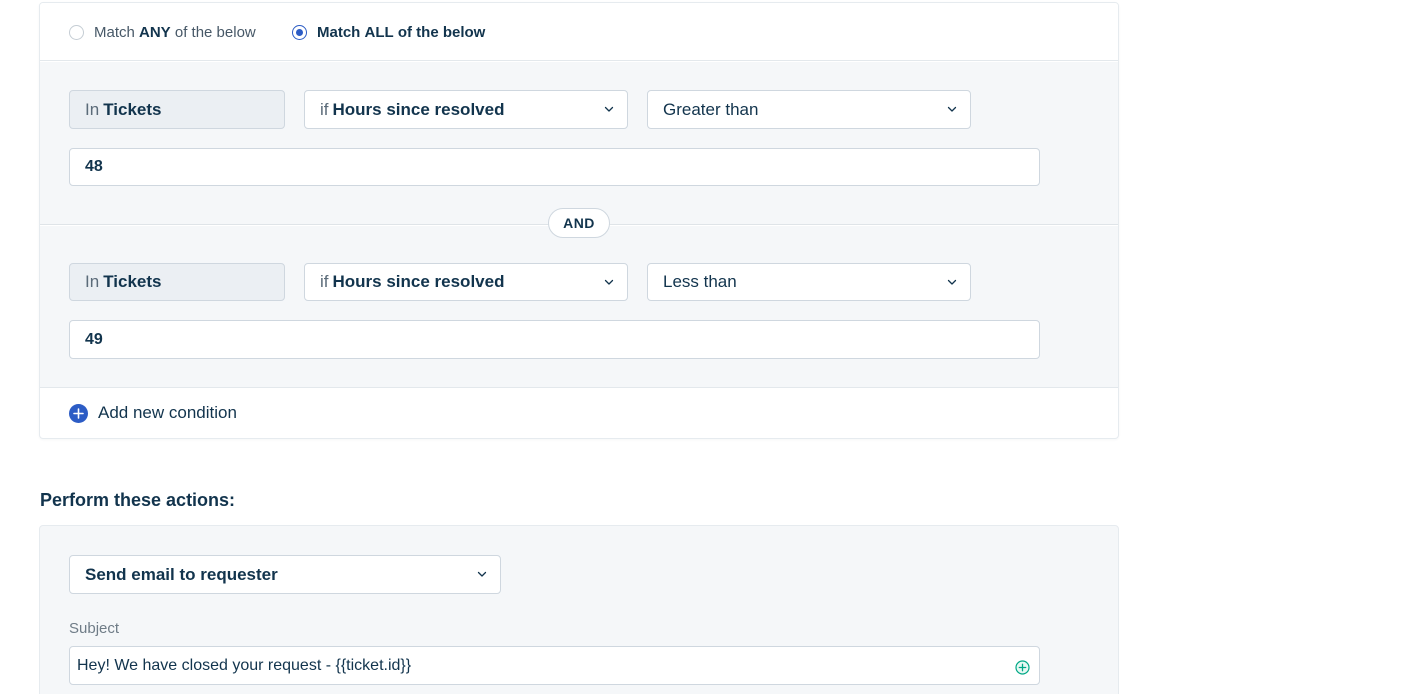 Image resolution: width=1428 pixels, height=694 pixels. Describe the element at coordinates (76, 32) in the screenshot. I see `radio-circle-any` at that location.